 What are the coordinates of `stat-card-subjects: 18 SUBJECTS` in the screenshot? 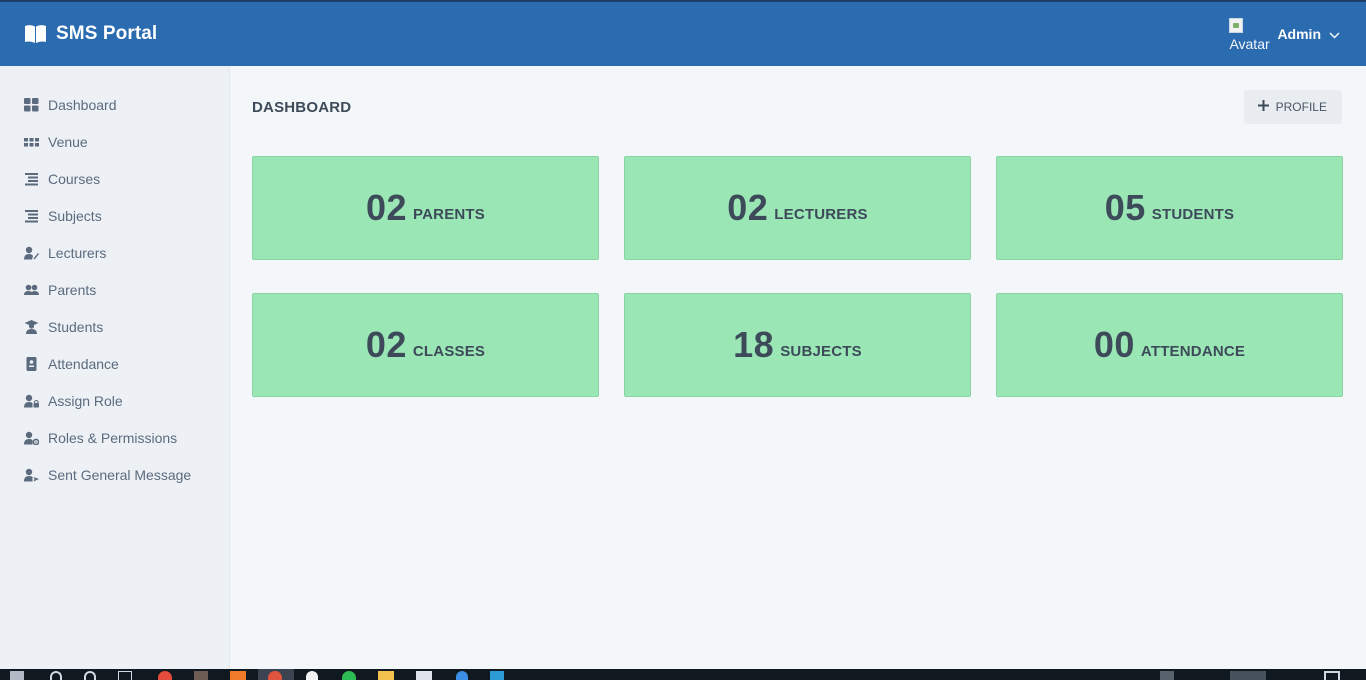 It's located at (797, 345).